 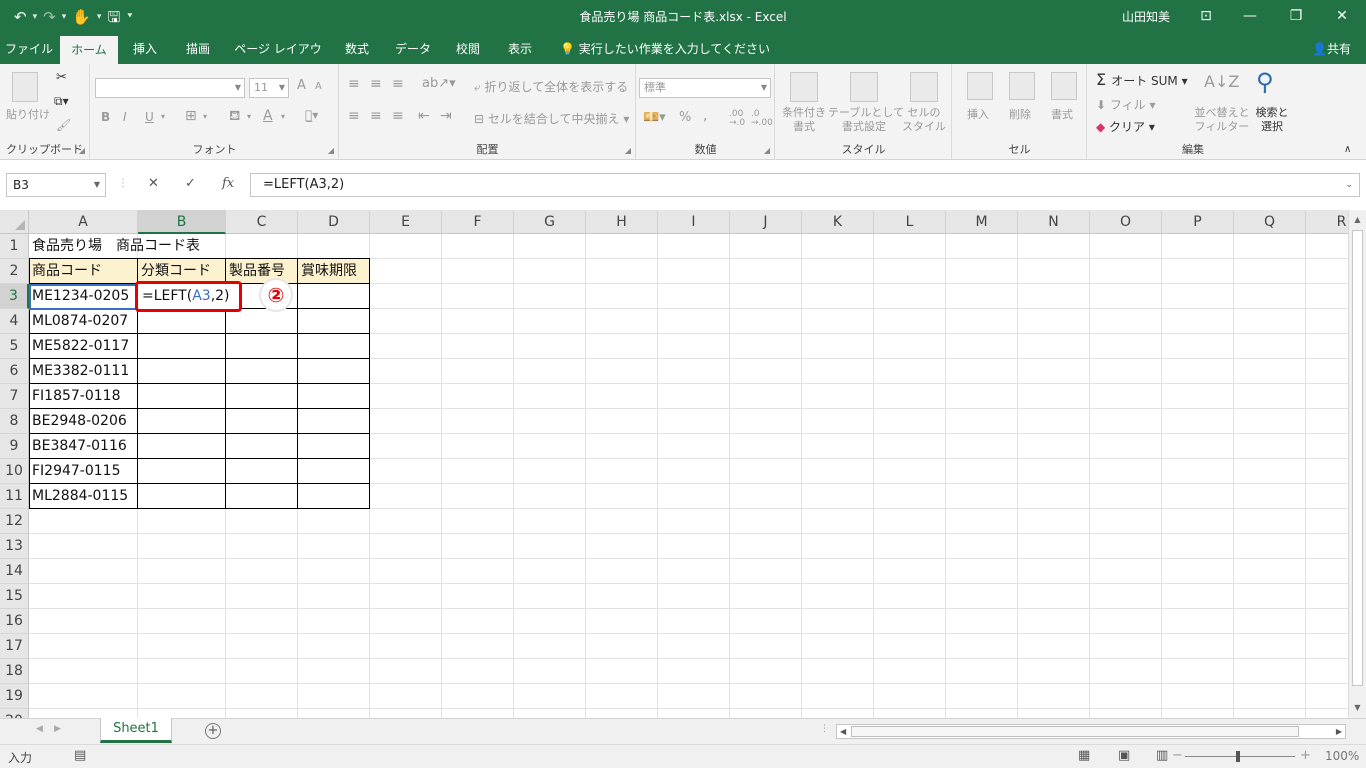 I want to click on row-header-14: 14, so click(x=14, y=571).